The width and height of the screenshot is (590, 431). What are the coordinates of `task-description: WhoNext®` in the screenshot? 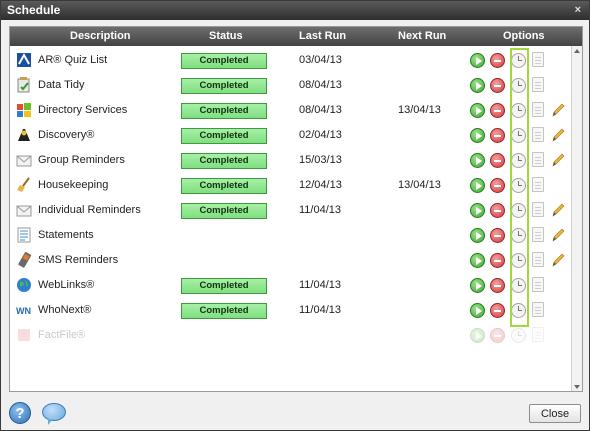 It's located at (65, 310).